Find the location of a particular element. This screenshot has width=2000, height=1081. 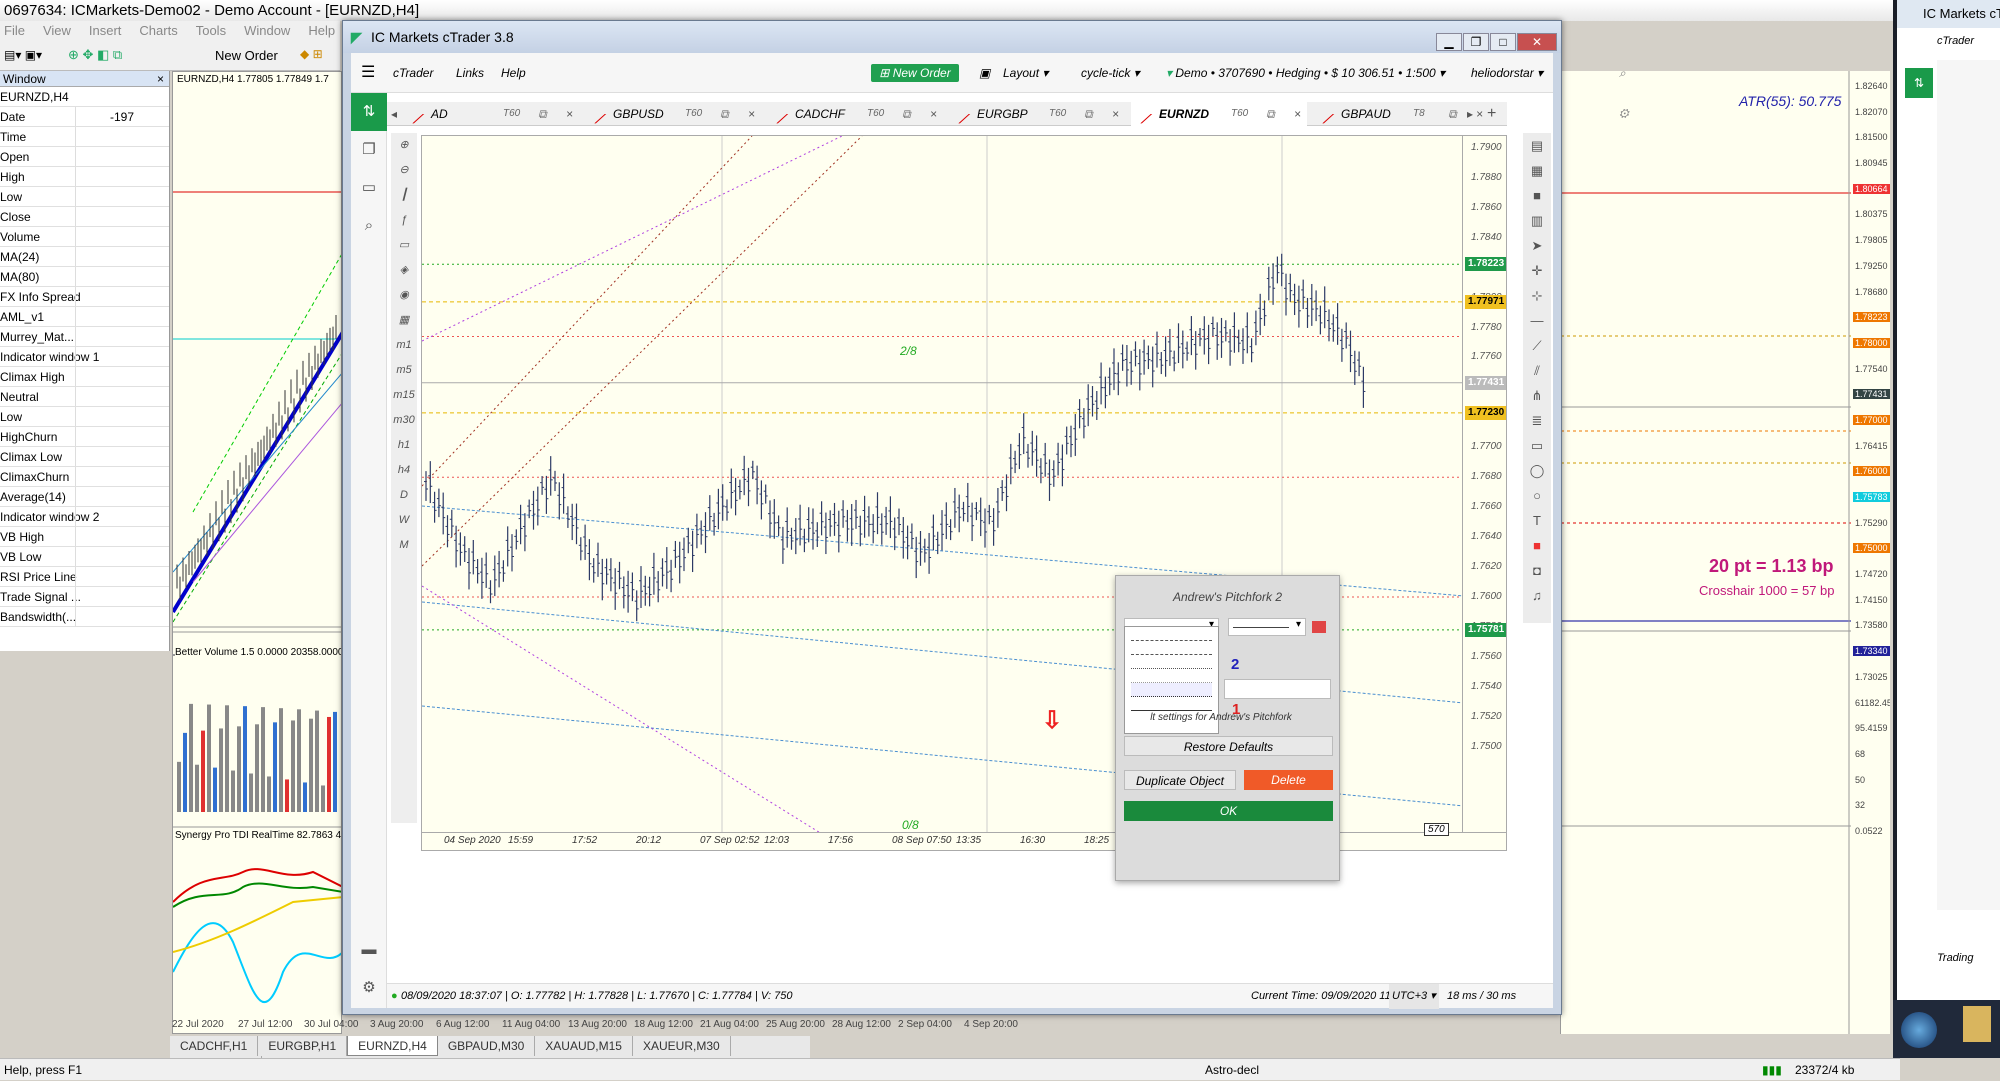

style-dash-dot is located at coordinates (1171, 648).